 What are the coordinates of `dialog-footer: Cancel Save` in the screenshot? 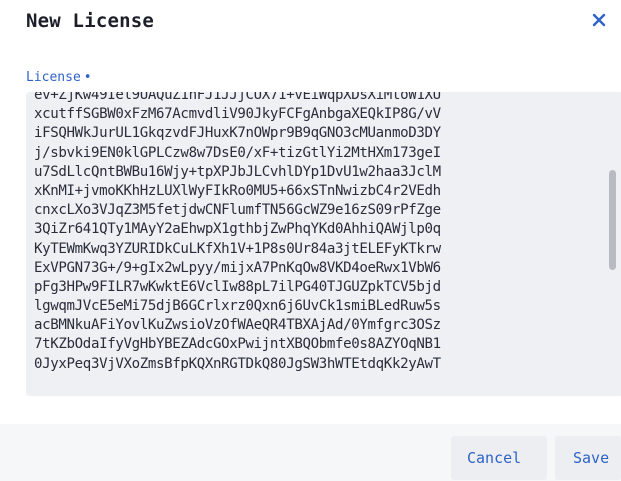 It's located at (310, 452).